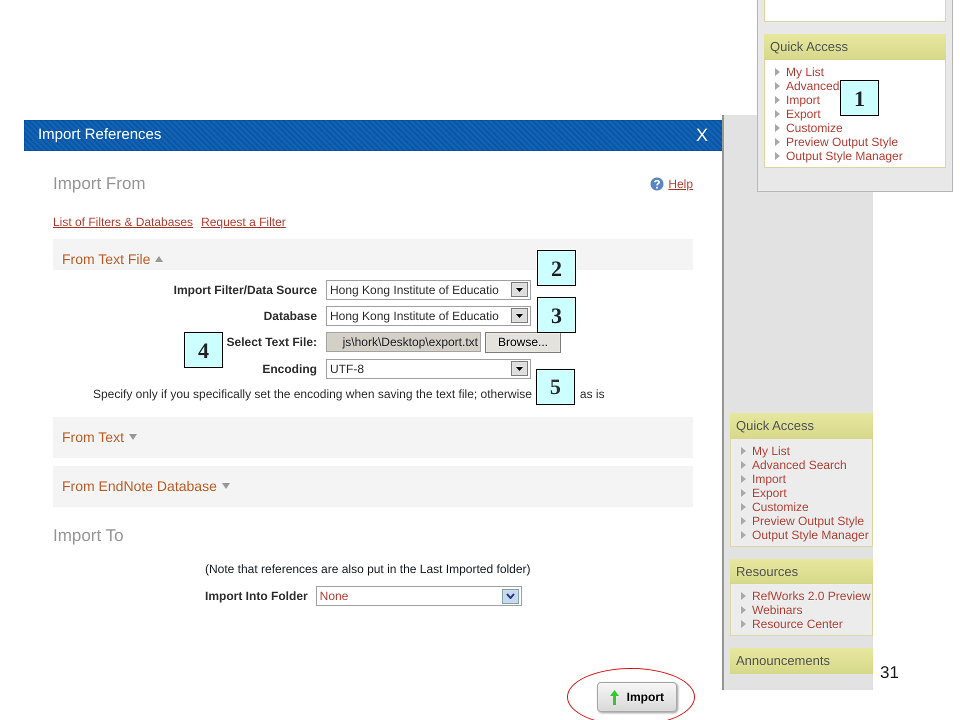  What do you see at coordinates (403, 342) in the screenshot?
I see `file-path-field: js\hork\Desktop\export.txt` at bounding box center [403, 342].